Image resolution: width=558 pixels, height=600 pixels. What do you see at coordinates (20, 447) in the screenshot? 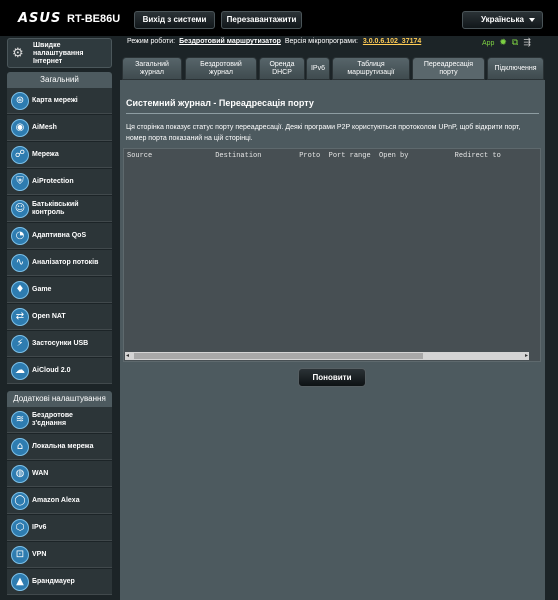
I see `lan-icon: ⌂` at bounding box center [20, 447].